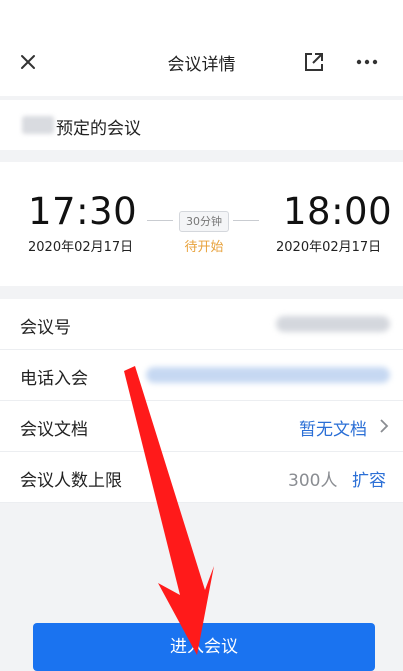  What do you see at coordinates (201, 324) in the screenshot?
I see `meeting-id-row: 会议号` at bounding box center [201, 324].